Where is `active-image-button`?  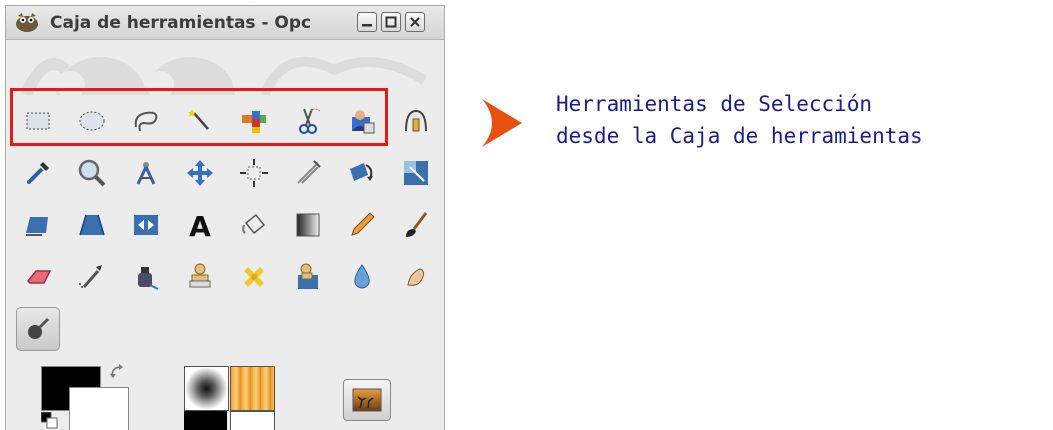 active-image-button is located at coordinates (367, 400).